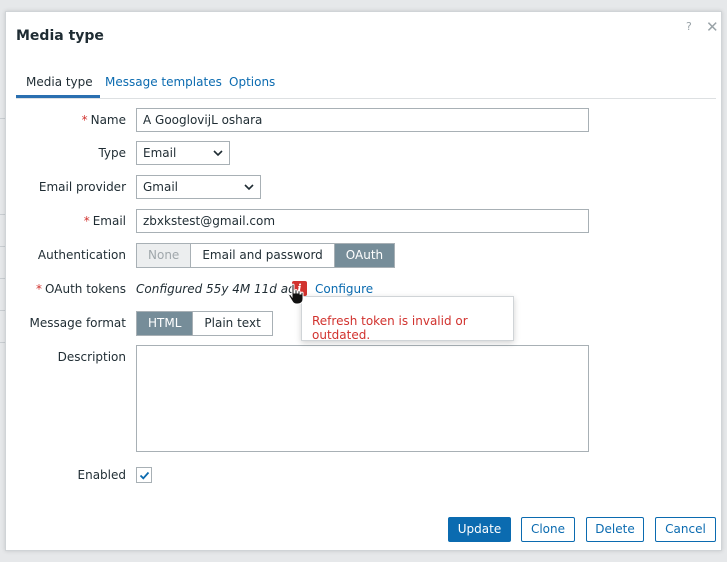  Describe the element at coordinates (82, 187) in the screenshot. I see `email-provider-label: Email provider` at that location.